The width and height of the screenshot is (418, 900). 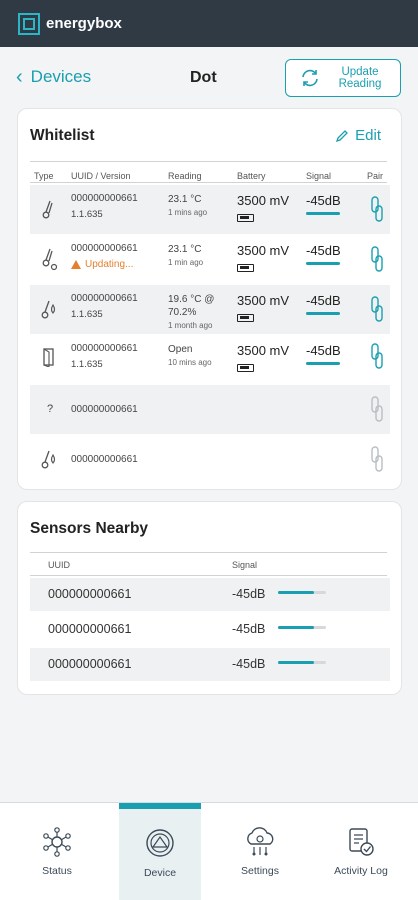 I want to click on app-bar: energybox, so click(x=209, y=23).